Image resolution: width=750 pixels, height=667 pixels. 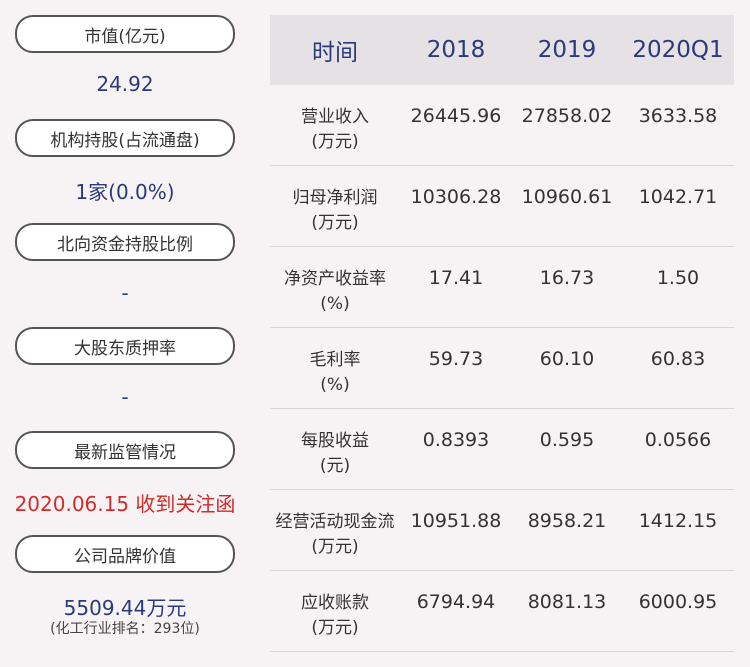 I want to click on brand-rank: (化工行业排名：293位), so click(x=125, y=629).